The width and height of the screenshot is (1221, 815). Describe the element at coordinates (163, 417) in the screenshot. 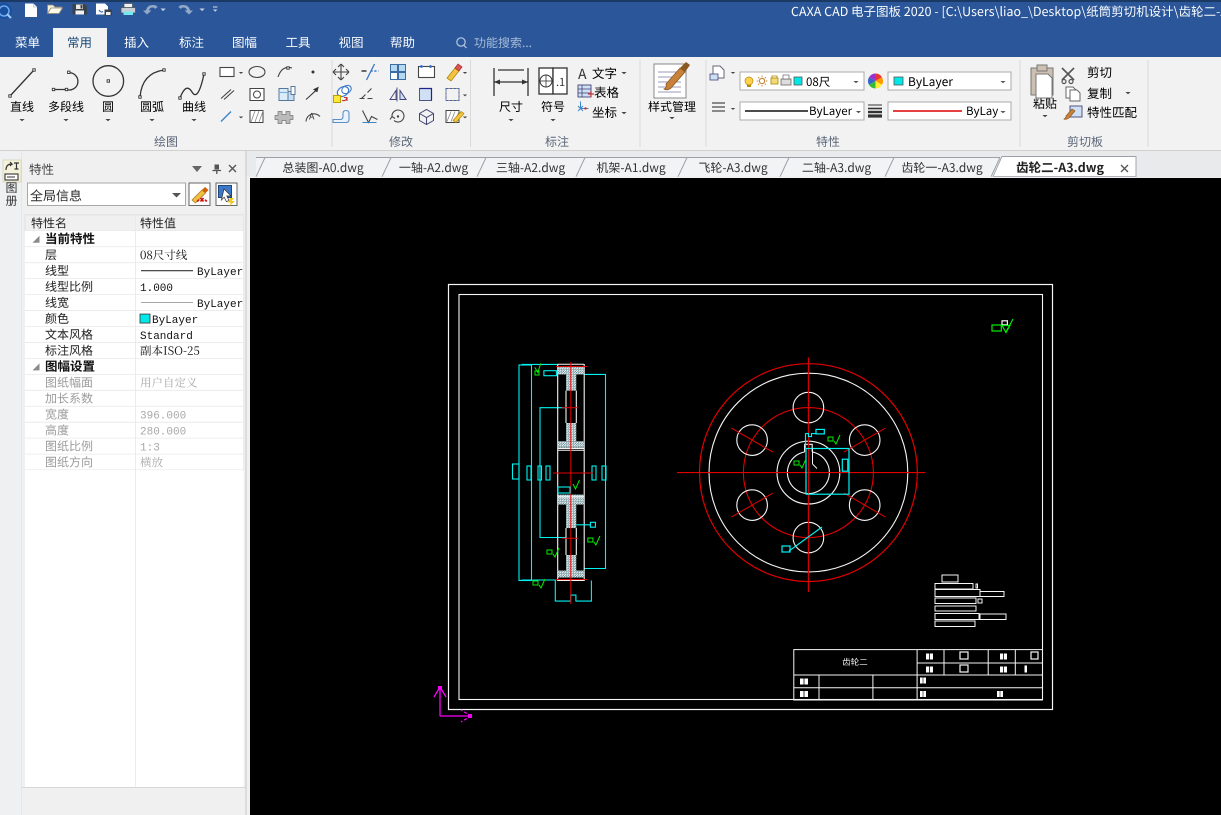

I see `svg-text: 396.000` at that location.